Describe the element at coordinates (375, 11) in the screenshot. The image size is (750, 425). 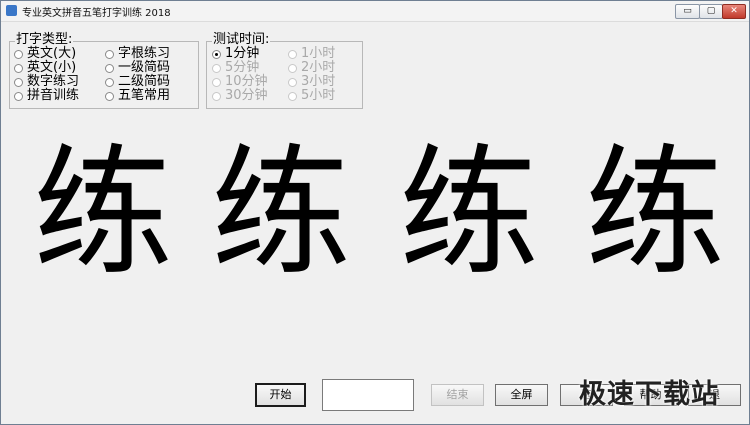
I see `title-bar: 专业英文拼音五笔打字训练 2018 ▭ ▢ ✕` at that location.